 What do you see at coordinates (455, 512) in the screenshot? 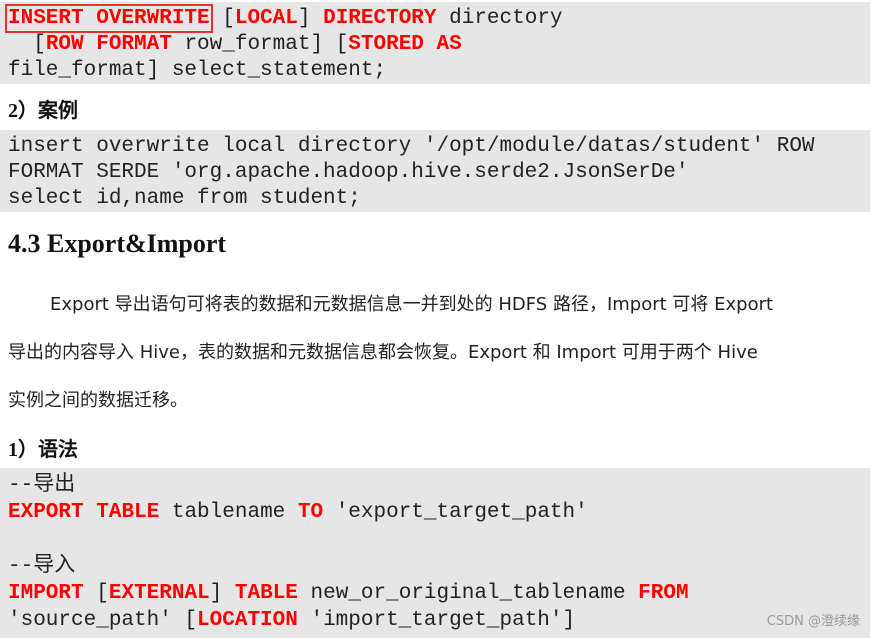
I see `code-text: 'export_target_path'` at bounding box center [455, 512].